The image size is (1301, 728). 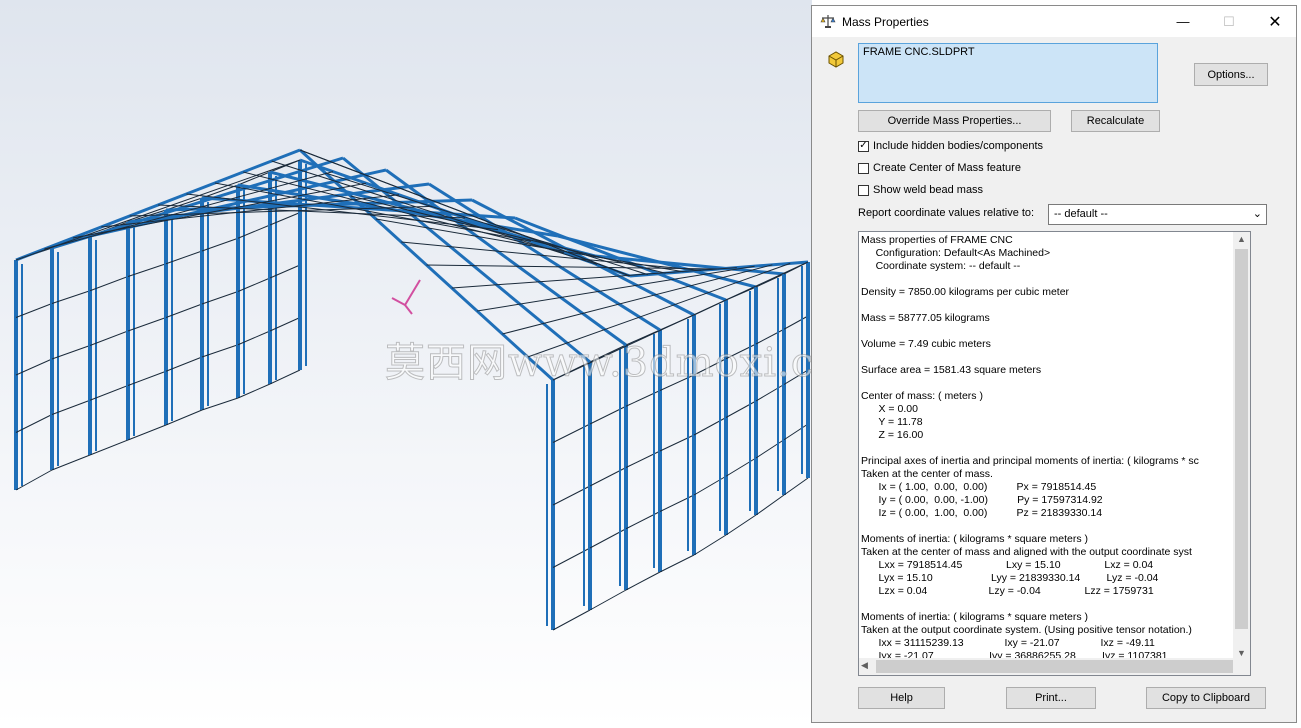 What do you see at coordinates (922, 396) in the screenshot?
I see `result-line: Center of mass: ( meters )` at bounding box center [922, 396].